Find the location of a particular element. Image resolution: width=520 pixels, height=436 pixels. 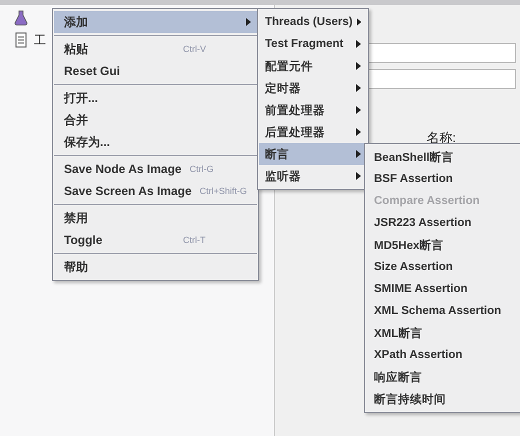

shortcut-label: Ctrl-T is located at coordinates (194, 240).